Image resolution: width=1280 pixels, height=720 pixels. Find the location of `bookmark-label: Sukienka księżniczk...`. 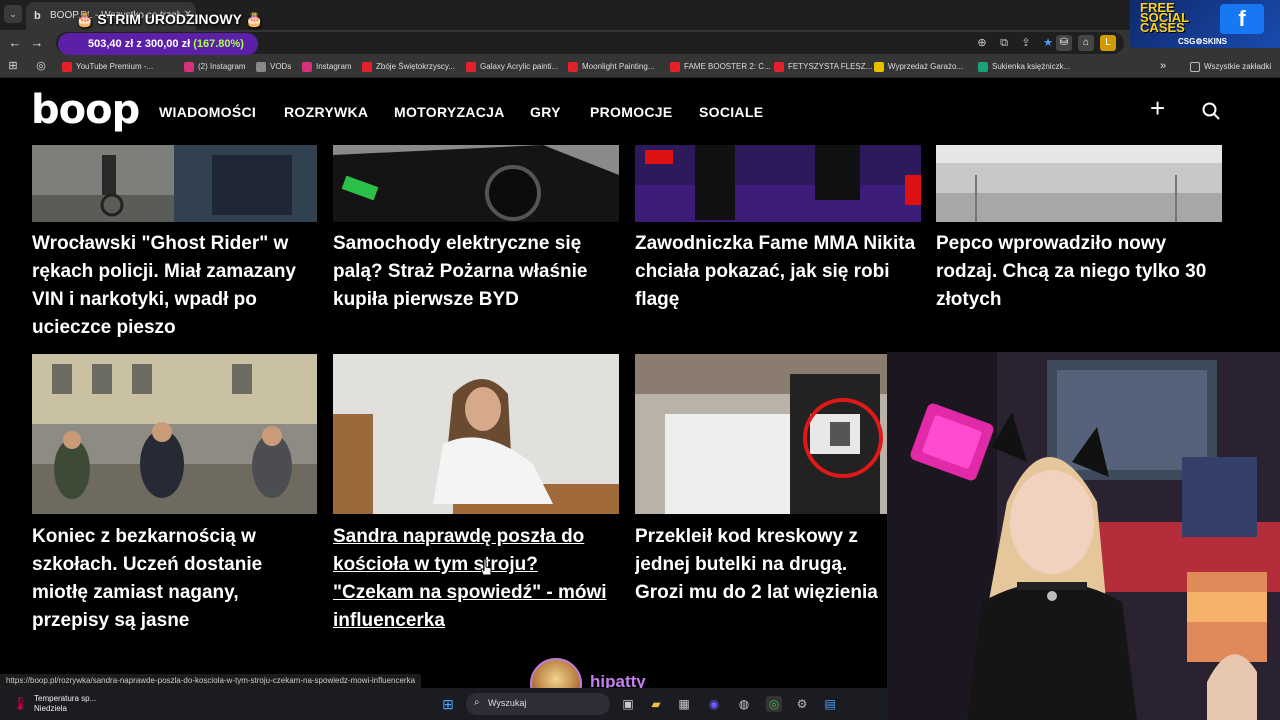

bookmark-label: Sukienka księżniczk... is located at coordinates (1031, 66).